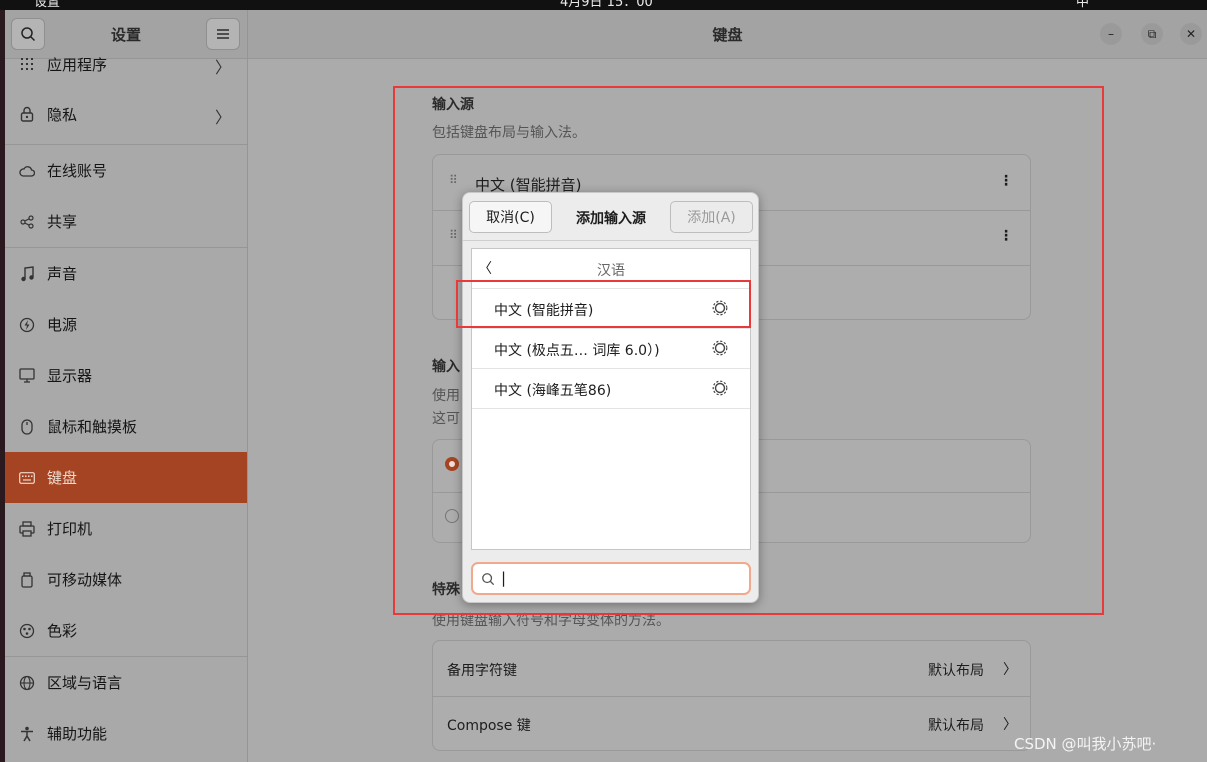 Image resolution: width=1207 pixels, height=762 pixels. Describe the element at coordinates (553, 391) in the screenshot. I see `item-label: 中文 (海峰五笔86)` at that location.